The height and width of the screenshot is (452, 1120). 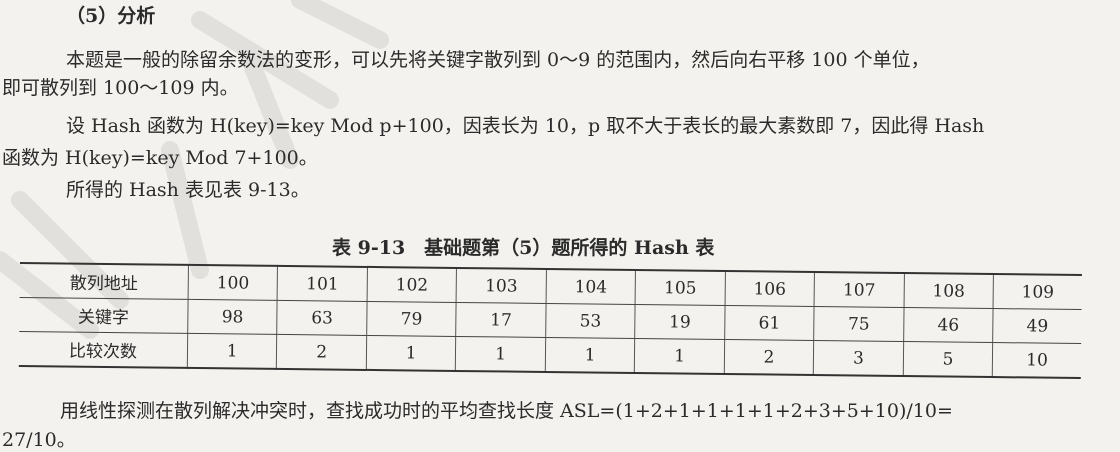 What do you see at coordinates (111, 16) in the screenshot?
I see `section-heading: （5）分析` at bounding box center [111, 16].